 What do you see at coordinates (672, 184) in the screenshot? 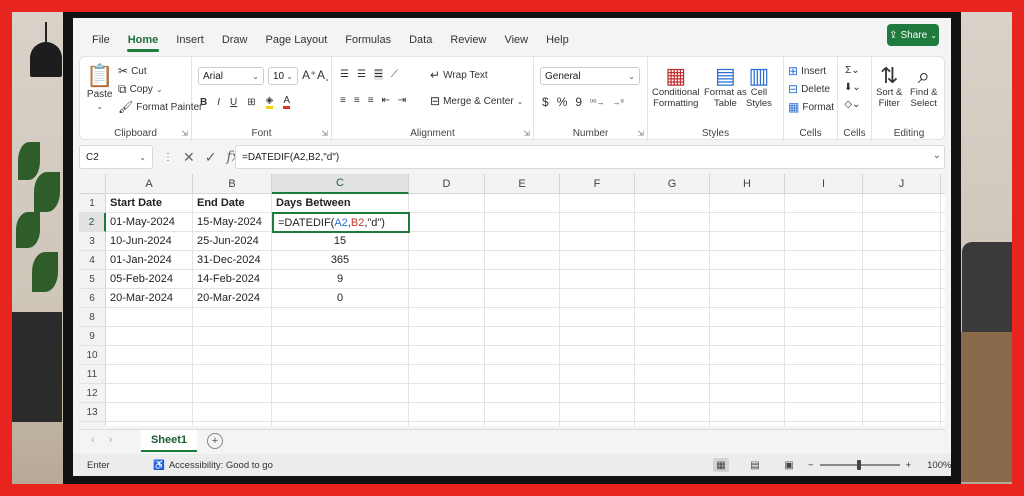
I see `column-header-g: G` at bounding box center [672, 184].